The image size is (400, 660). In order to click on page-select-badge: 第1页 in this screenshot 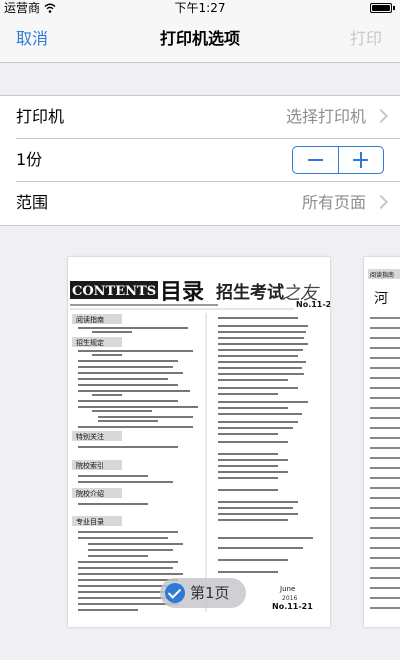, I will do `click(203, 593)`.